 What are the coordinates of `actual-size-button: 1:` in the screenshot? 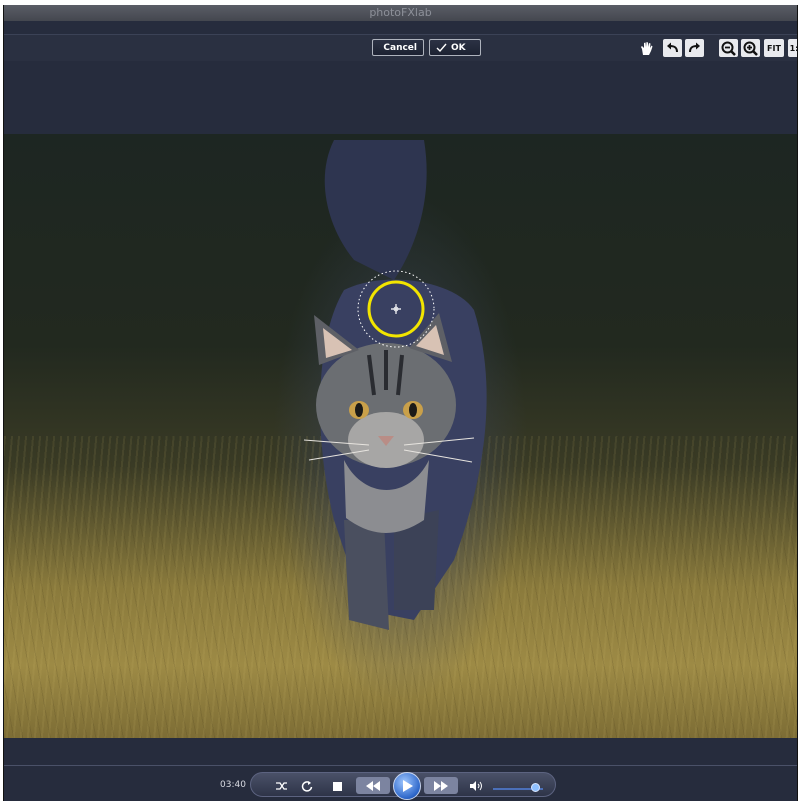 It's located at (793, 48).